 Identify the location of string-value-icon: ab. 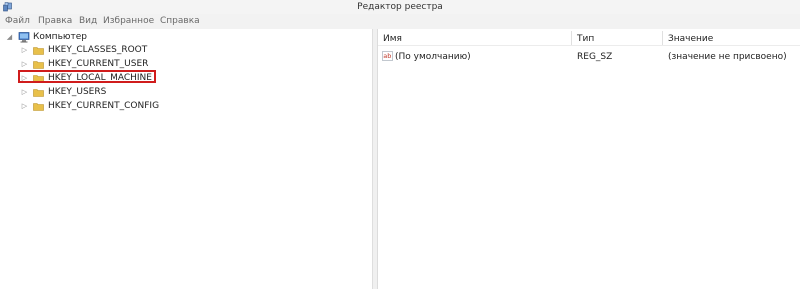
(387, 56).